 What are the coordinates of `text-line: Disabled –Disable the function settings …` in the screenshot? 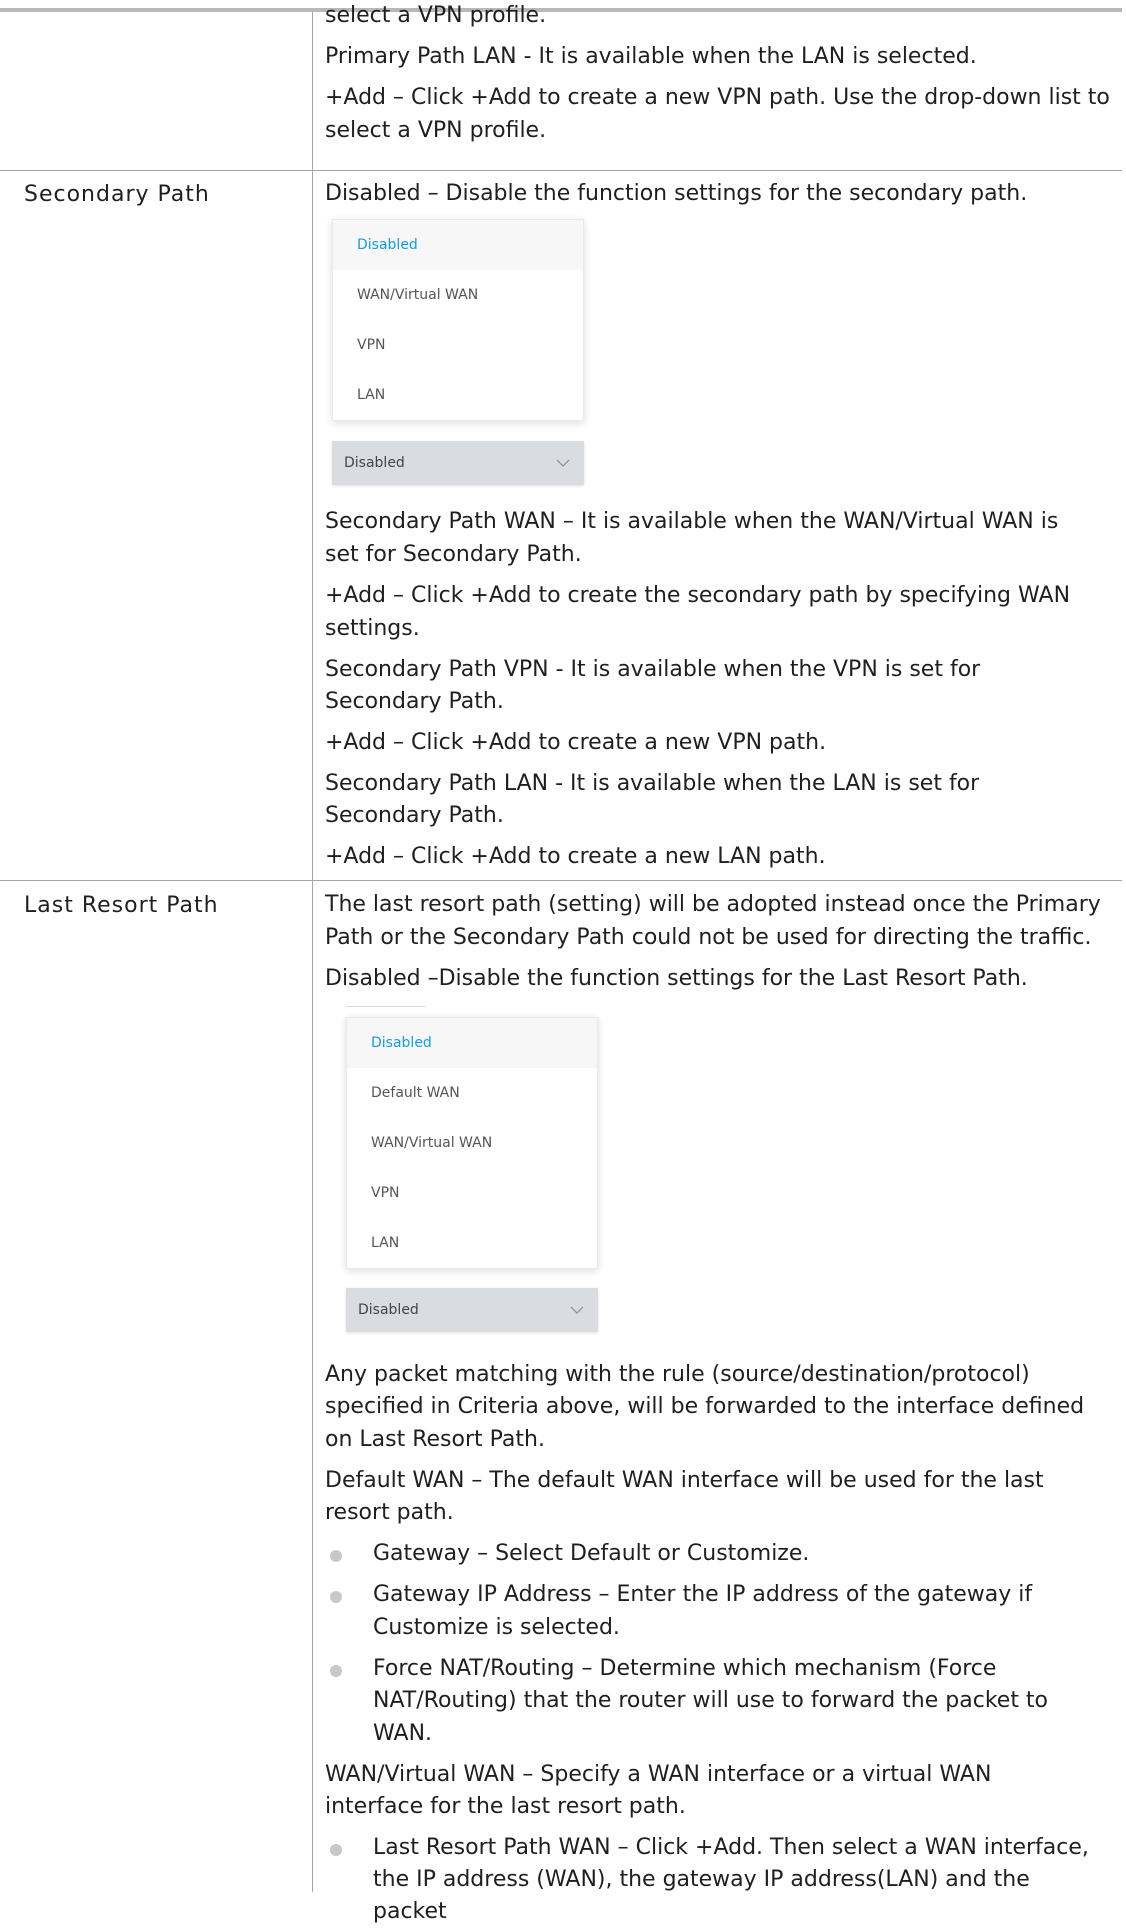 It's located at (676, 978).